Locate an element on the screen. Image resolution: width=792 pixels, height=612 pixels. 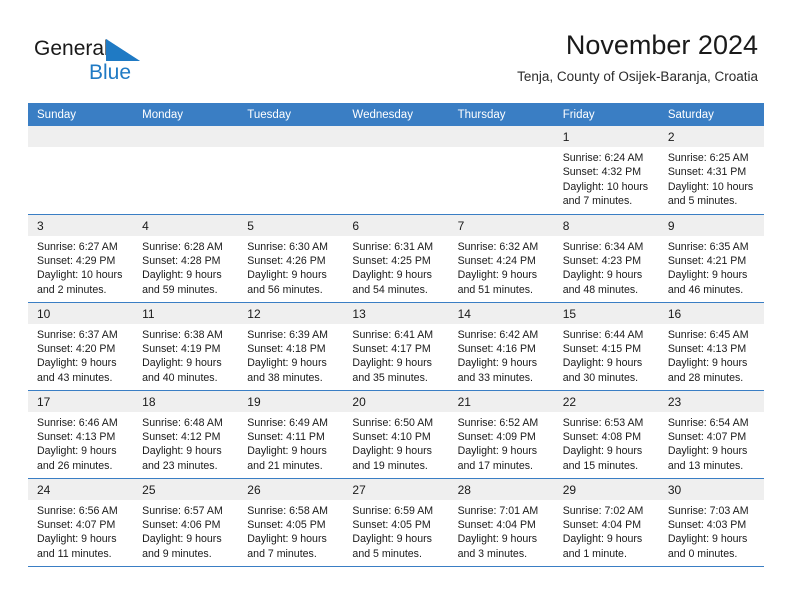
daylight-text-line2: and 19 minutes. is located at coordinates (390, 465).